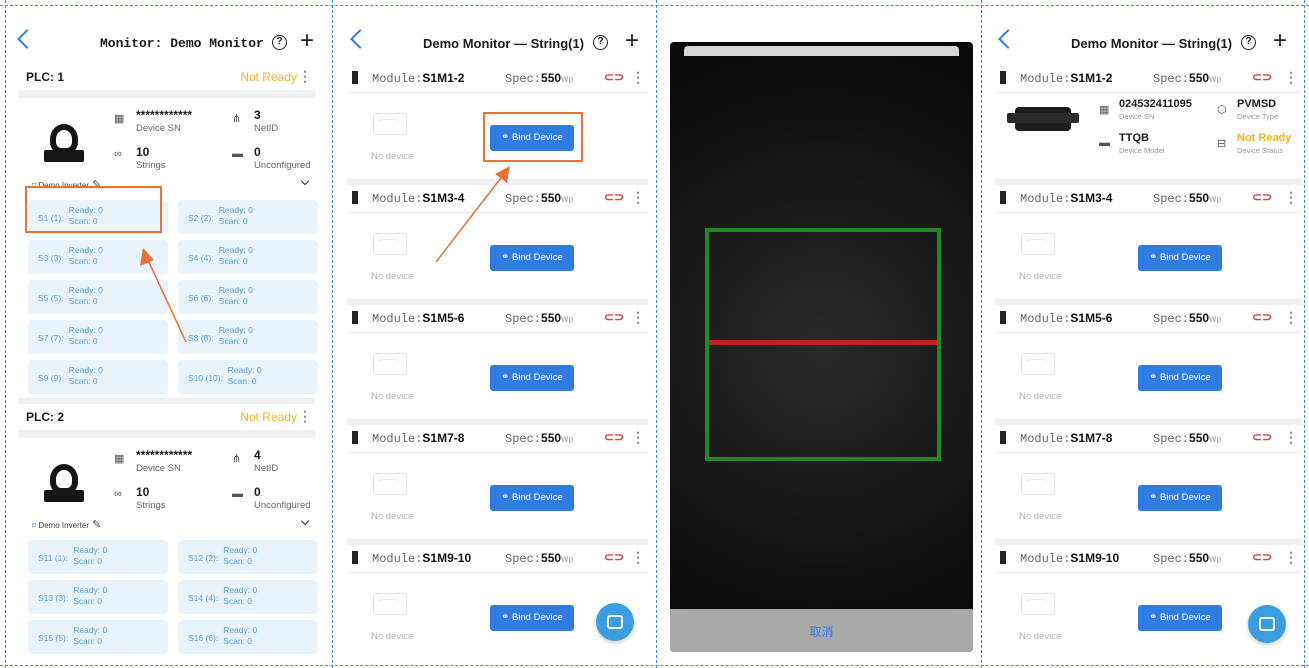 This screenshot has height=668, width=1309. I want to click on device-sn: ************, so click(164, 455).